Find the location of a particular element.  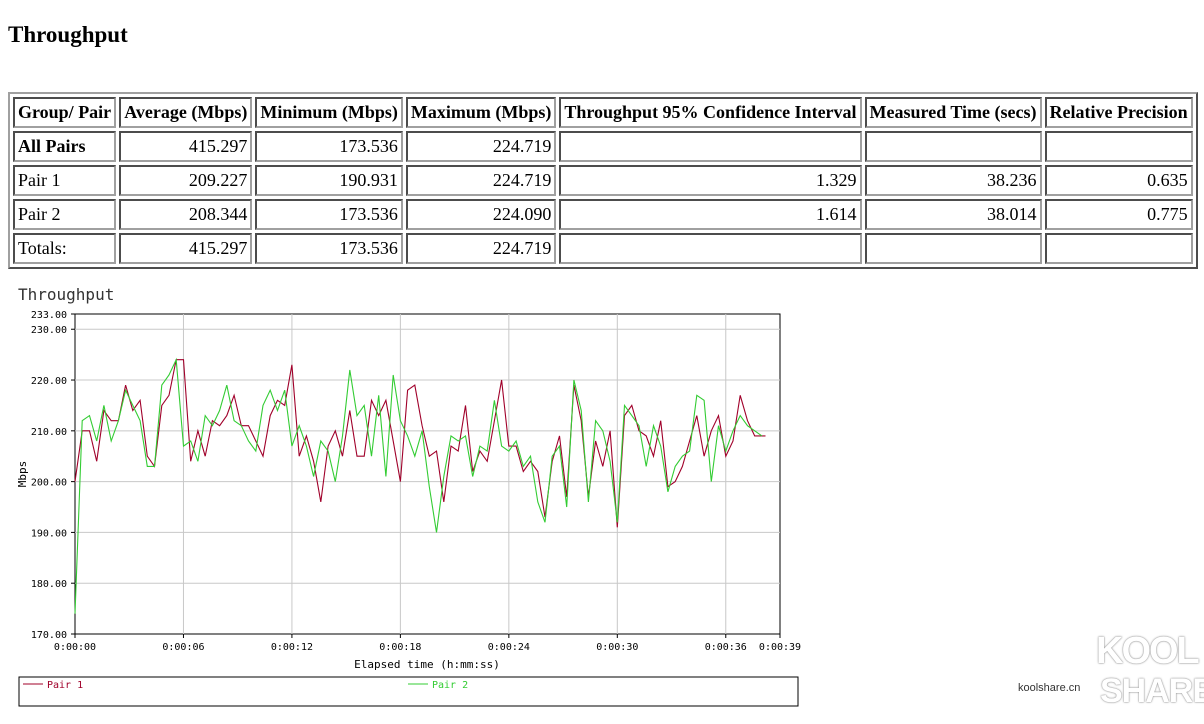

watermark-domain-text: koolshare.cn is located at coordinates (1049, 688).